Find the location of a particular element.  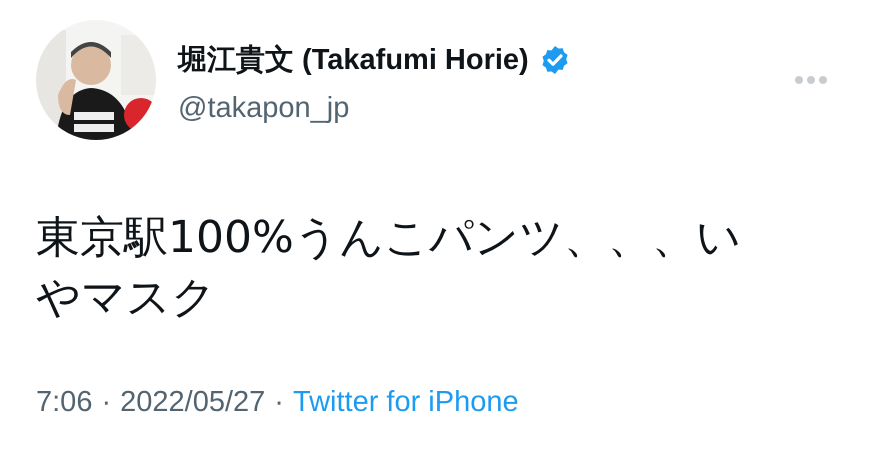

more-icon is located at coordinates (811, 80).